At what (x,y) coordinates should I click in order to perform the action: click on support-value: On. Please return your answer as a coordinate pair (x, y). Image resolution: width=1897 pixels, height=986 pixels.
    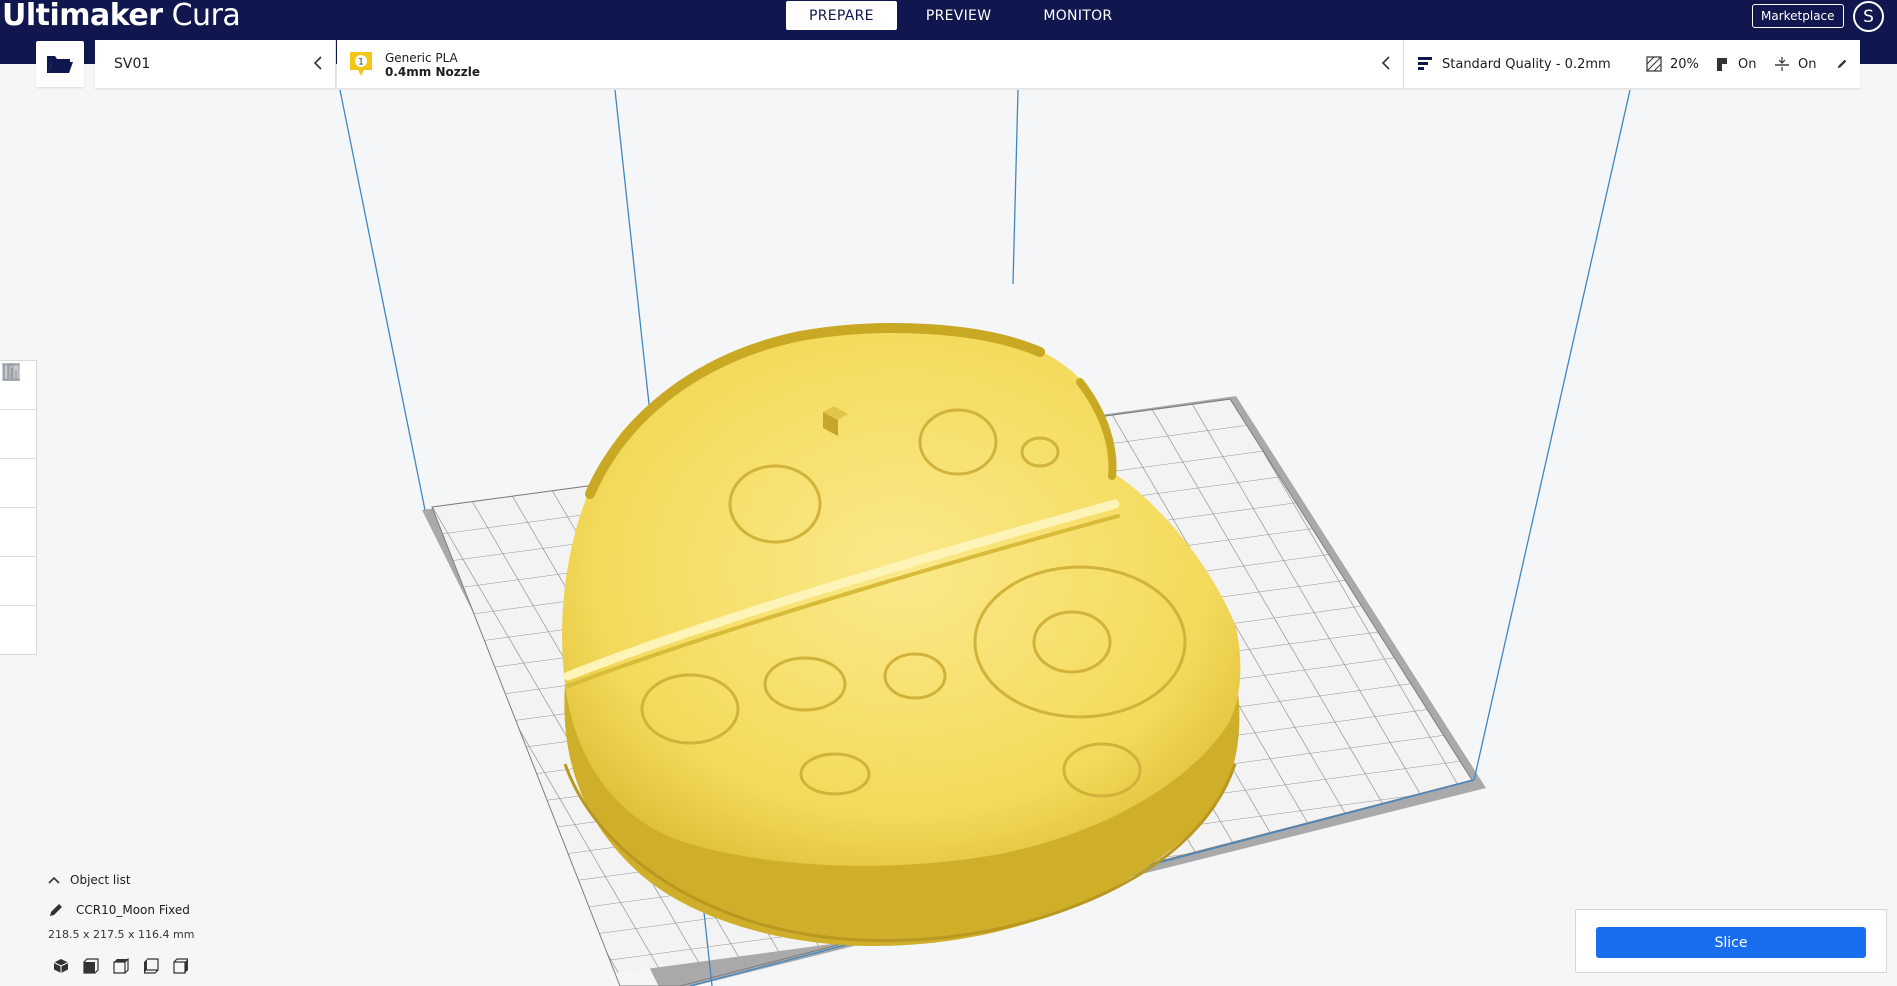
    Looking at the image, I should click on (1747, 64).